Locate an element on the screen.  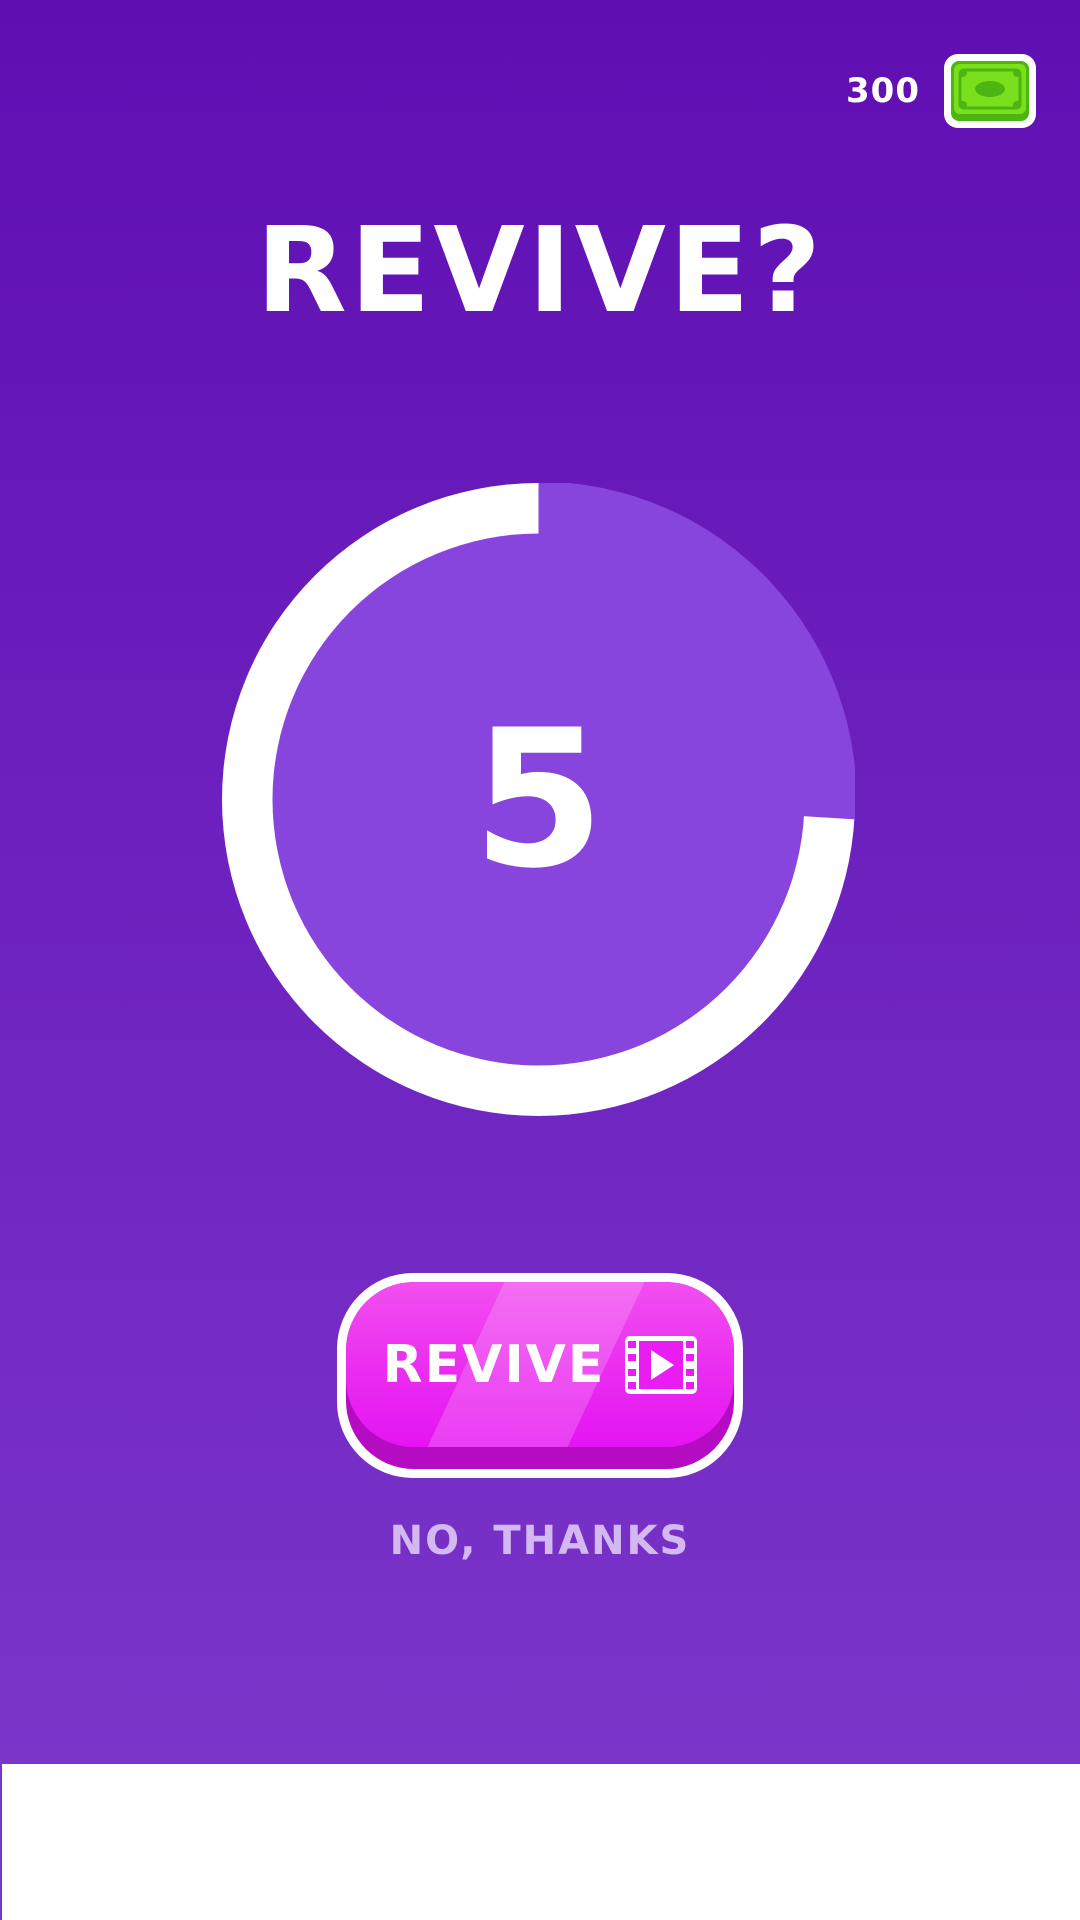
currency-display: 300 is located at coordinates (941, 91).